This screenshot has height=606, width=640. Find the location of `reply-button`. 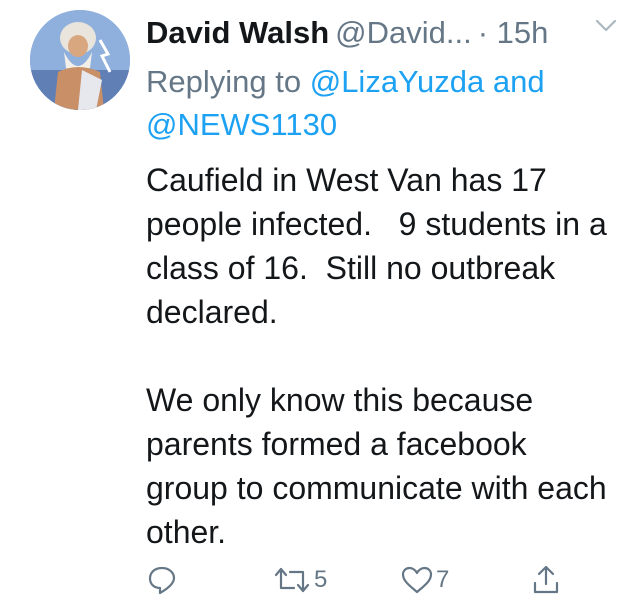

reply-button is located at coordinates (162, 580).